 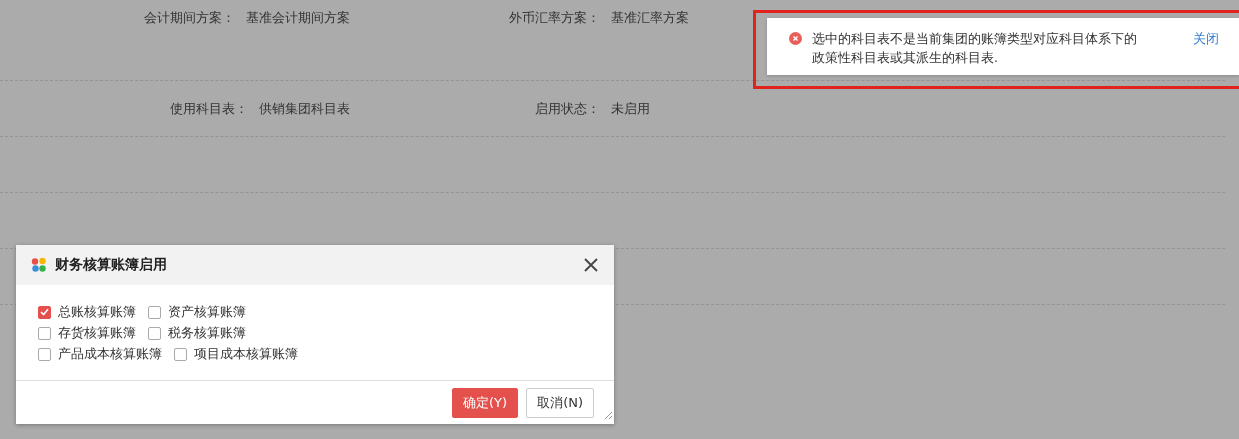 What do you see at coordinates (197, 333) in the screenshot?
I see `checkbox-option: 税务核算账簿` at bounding box center [197, 333].